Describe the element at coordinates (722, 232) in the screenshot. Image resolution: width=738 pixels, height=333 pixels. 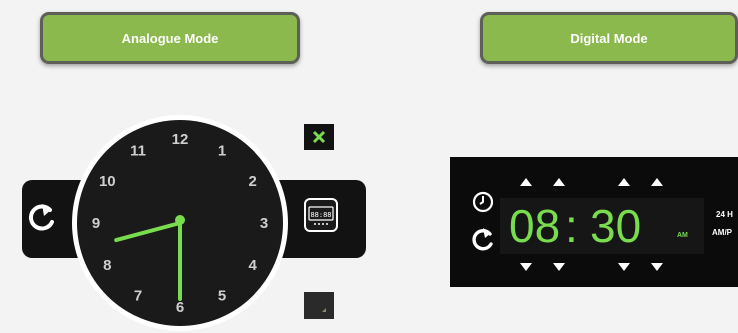
I see `ampm-toggle: AM/P` at that location.